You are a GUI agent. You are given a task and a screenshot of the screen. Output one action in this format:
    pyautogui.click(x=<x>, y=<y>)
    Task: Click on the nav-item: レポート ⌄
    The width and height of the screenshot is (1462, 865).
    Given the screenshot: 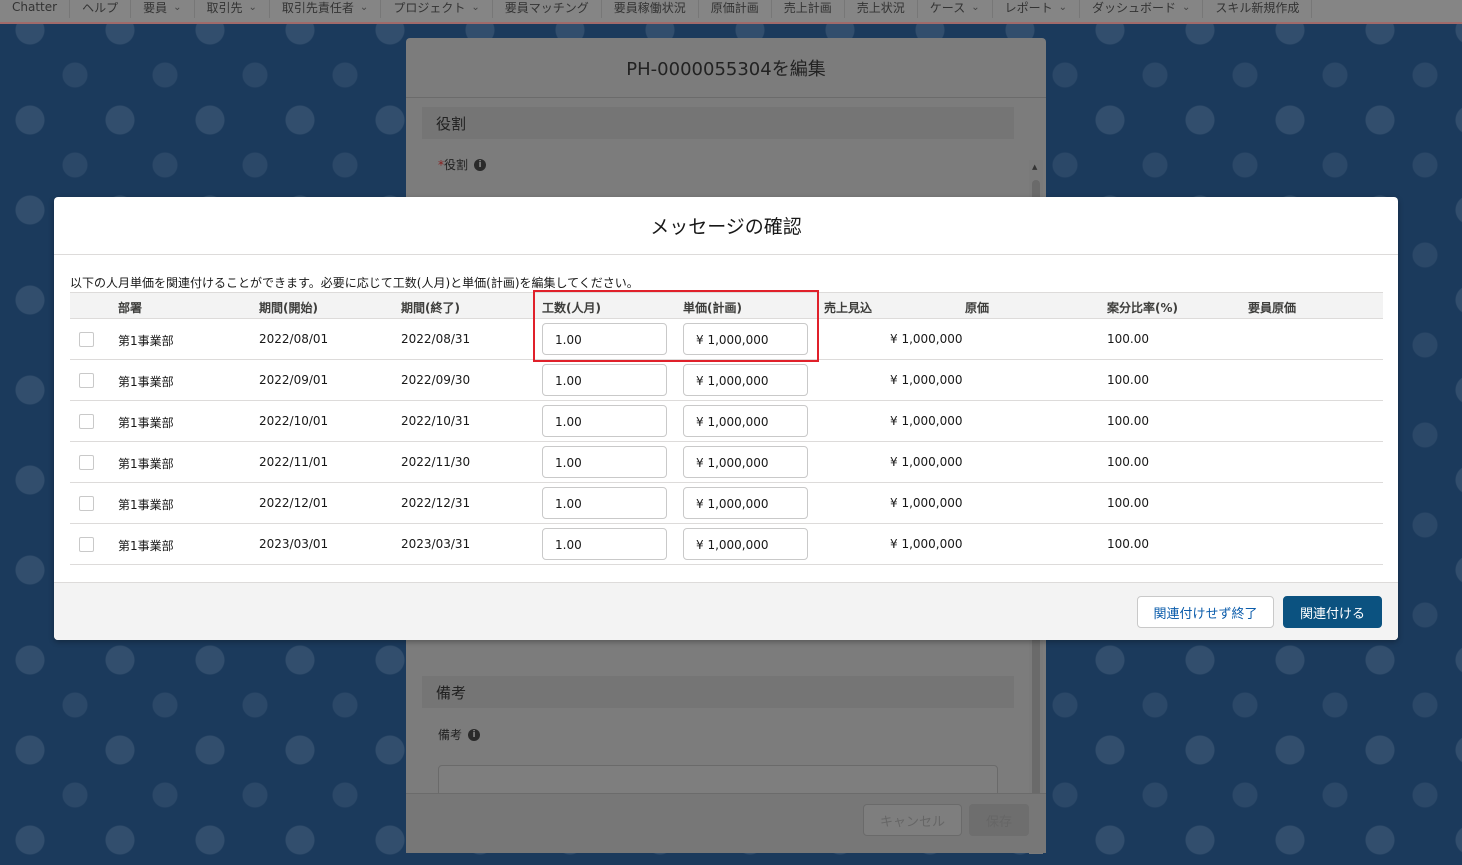 What is the action you would take?
    pyautogui.click(x=1036, y=9)
    